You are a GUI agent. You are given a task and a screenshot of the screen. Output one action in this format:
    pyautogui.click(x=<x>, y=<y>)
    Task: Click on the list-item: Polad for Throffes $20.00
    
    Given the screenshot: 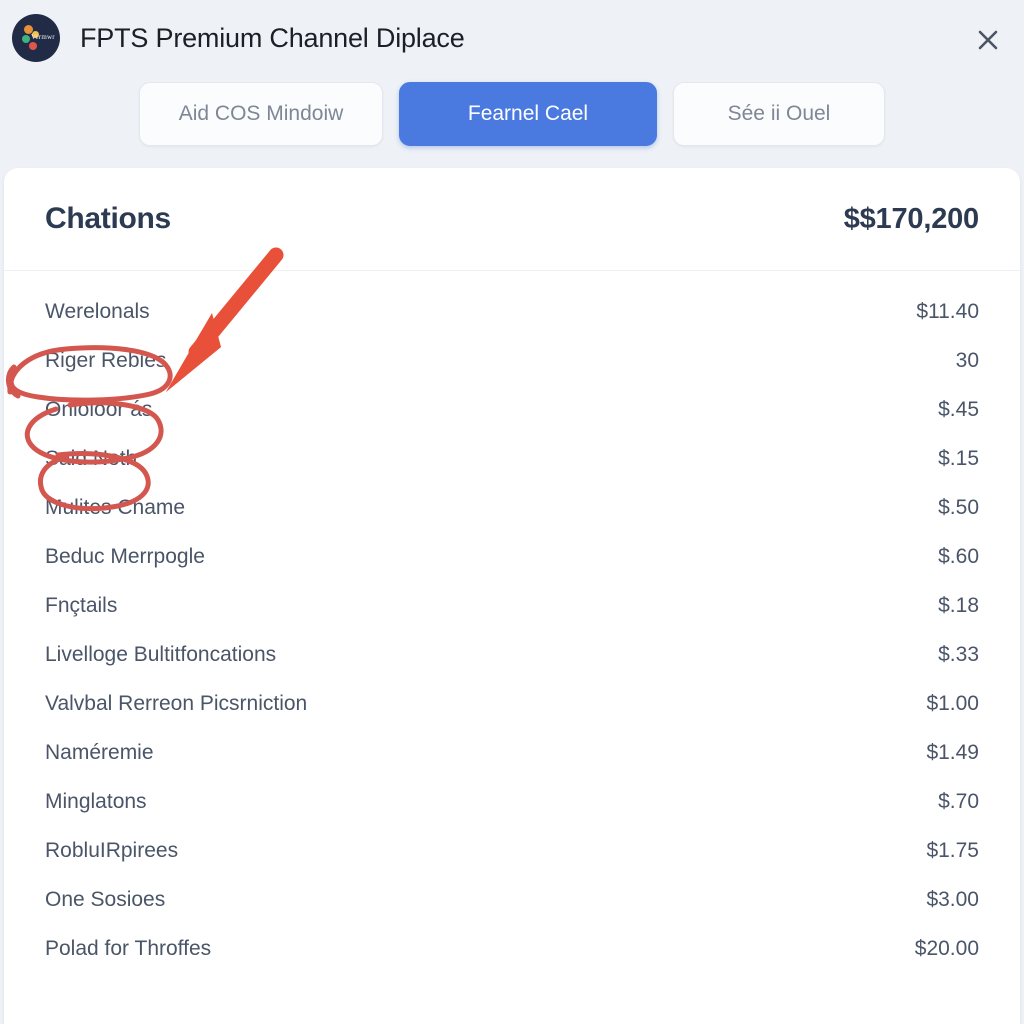 What is the action you would take?
    pyautogui.click(x=512, y=948)
    